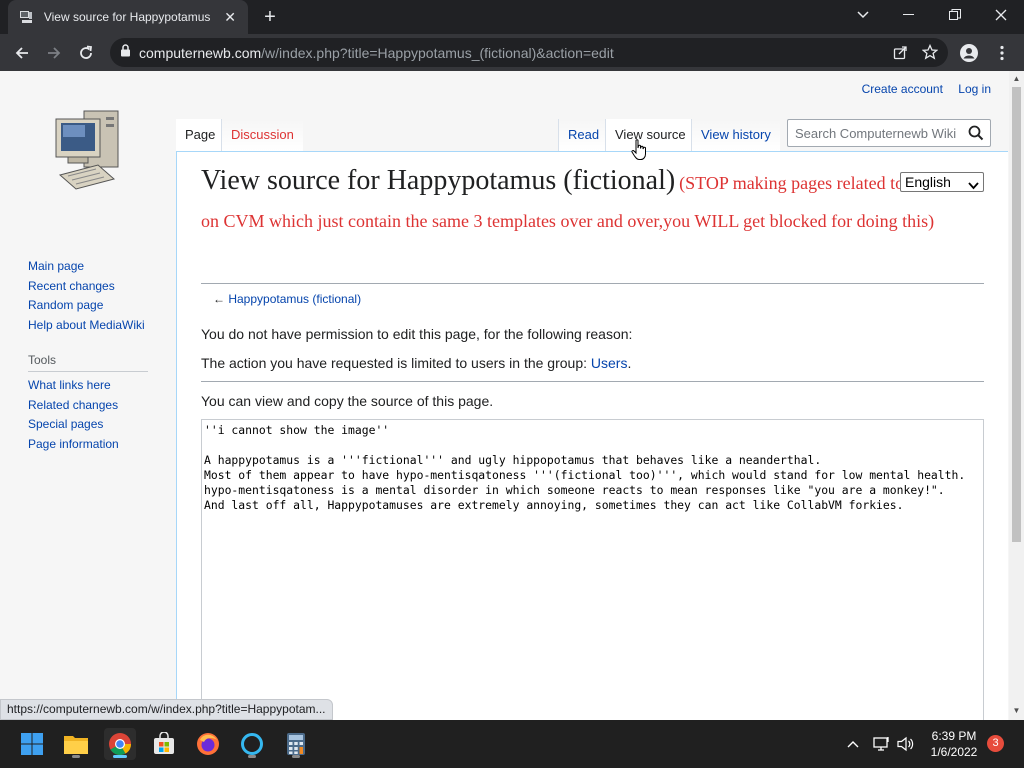 This screenshot has height=768, width=1024. I want to click on sidebar-item-page-information: Page information, so click(98, 445).